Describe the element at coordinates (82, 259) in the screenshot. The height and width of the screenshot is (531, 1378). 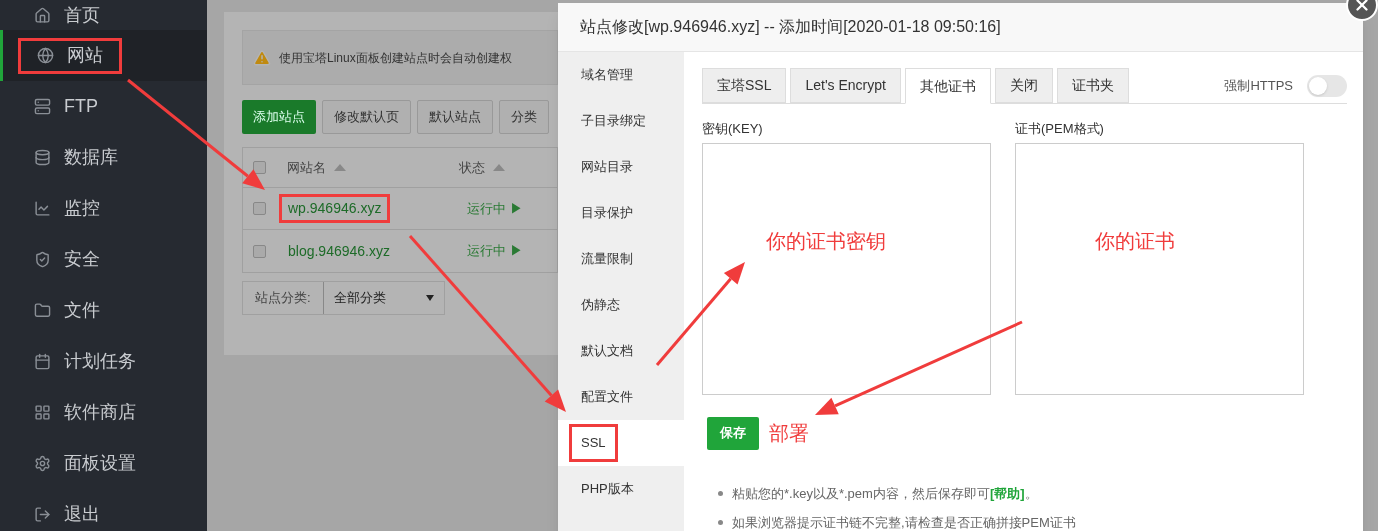
I see `sidebar-label: 安全` at that location.